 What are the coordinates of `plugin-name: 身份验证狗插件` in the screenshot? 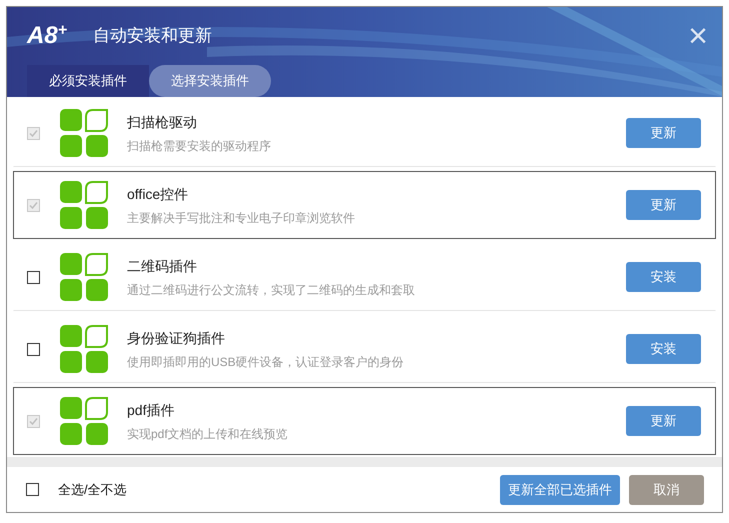 It's located at (176, 338).